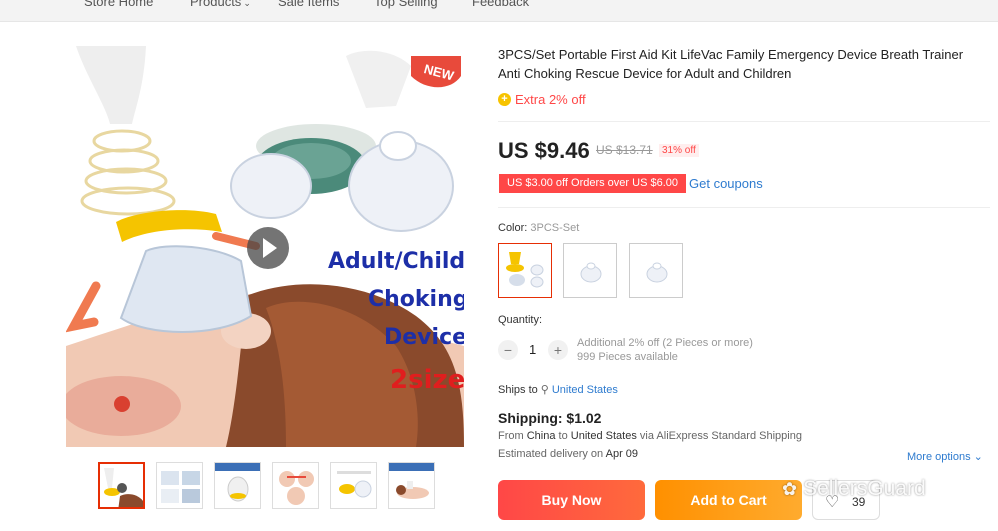 This screenshot has height=531, width=998. I want to click on delivery-date: Apr 09, so click(622, 454).